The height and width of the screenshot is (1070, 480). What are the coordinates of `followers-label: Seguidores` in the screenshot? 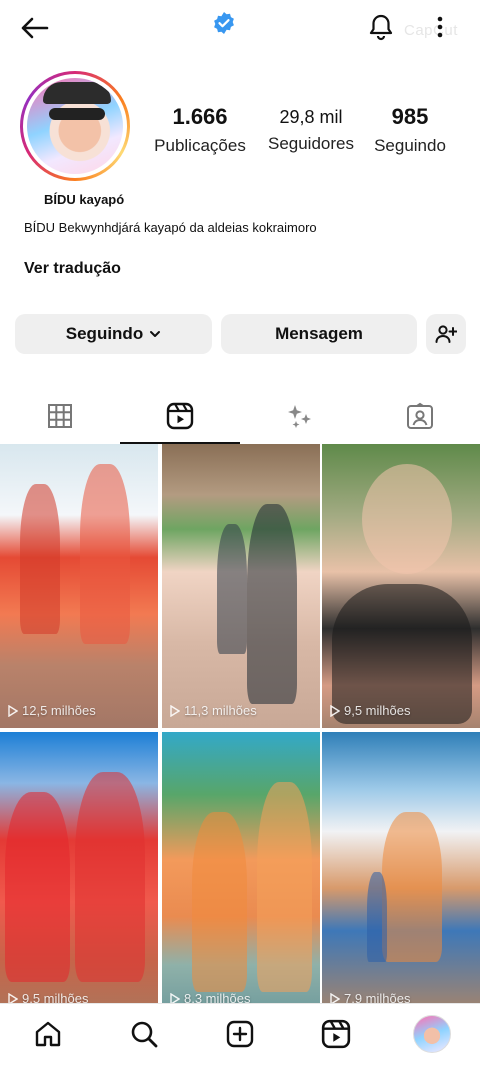 It's located at (310, 143).